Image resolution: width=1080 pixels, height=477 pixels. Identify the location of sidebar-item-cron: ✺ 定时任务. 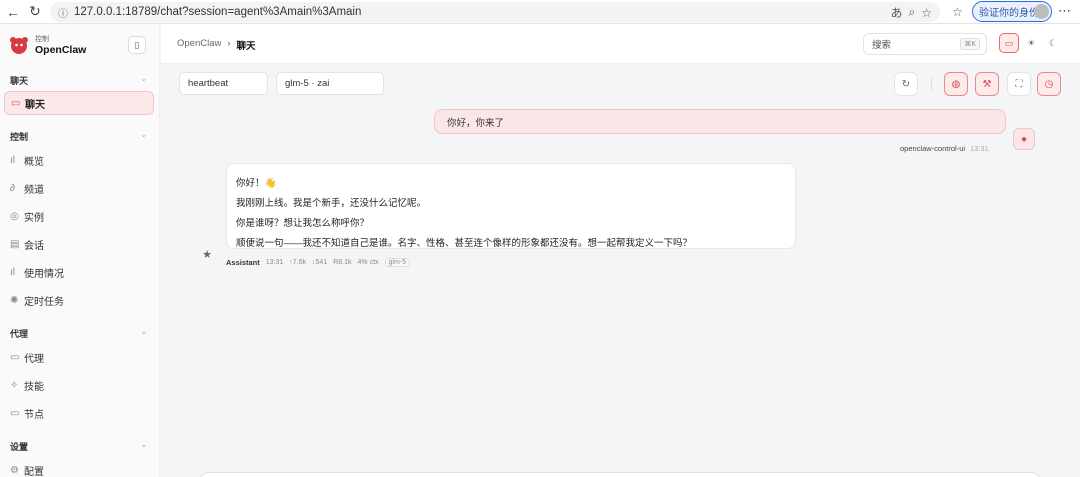
(79, 300).